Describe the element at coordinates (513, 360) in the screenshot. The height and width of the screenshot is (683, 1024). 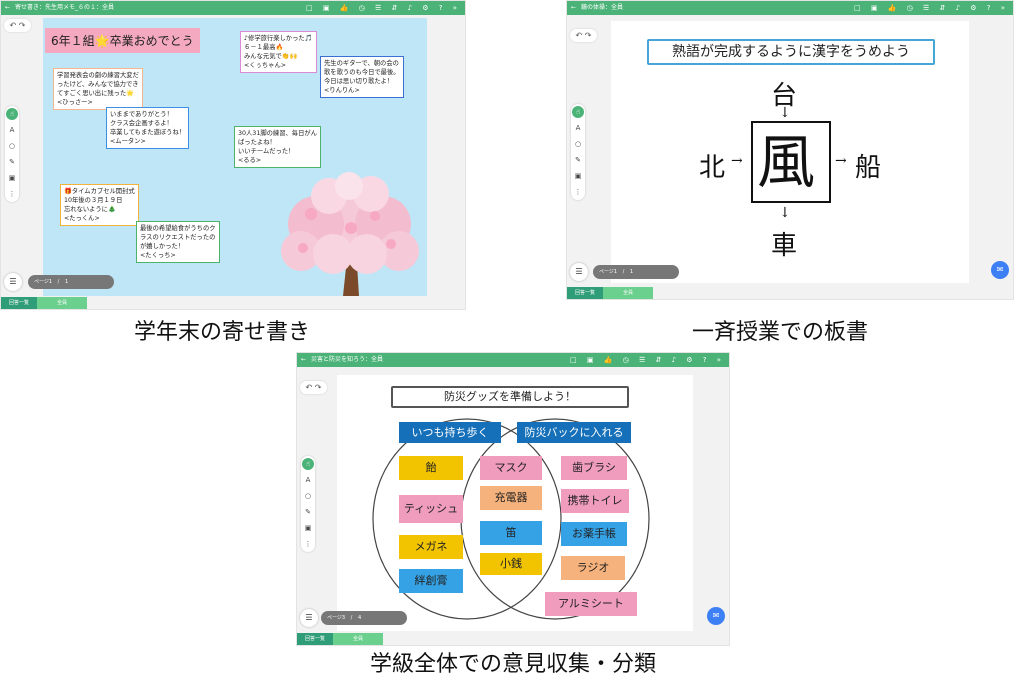
I see `top-toolbar: ← 災害と防災を知ろう：全員 □ ▣ 👍 ◷ ☰ ⇵ ♪ ⚙ ? »` at that location.